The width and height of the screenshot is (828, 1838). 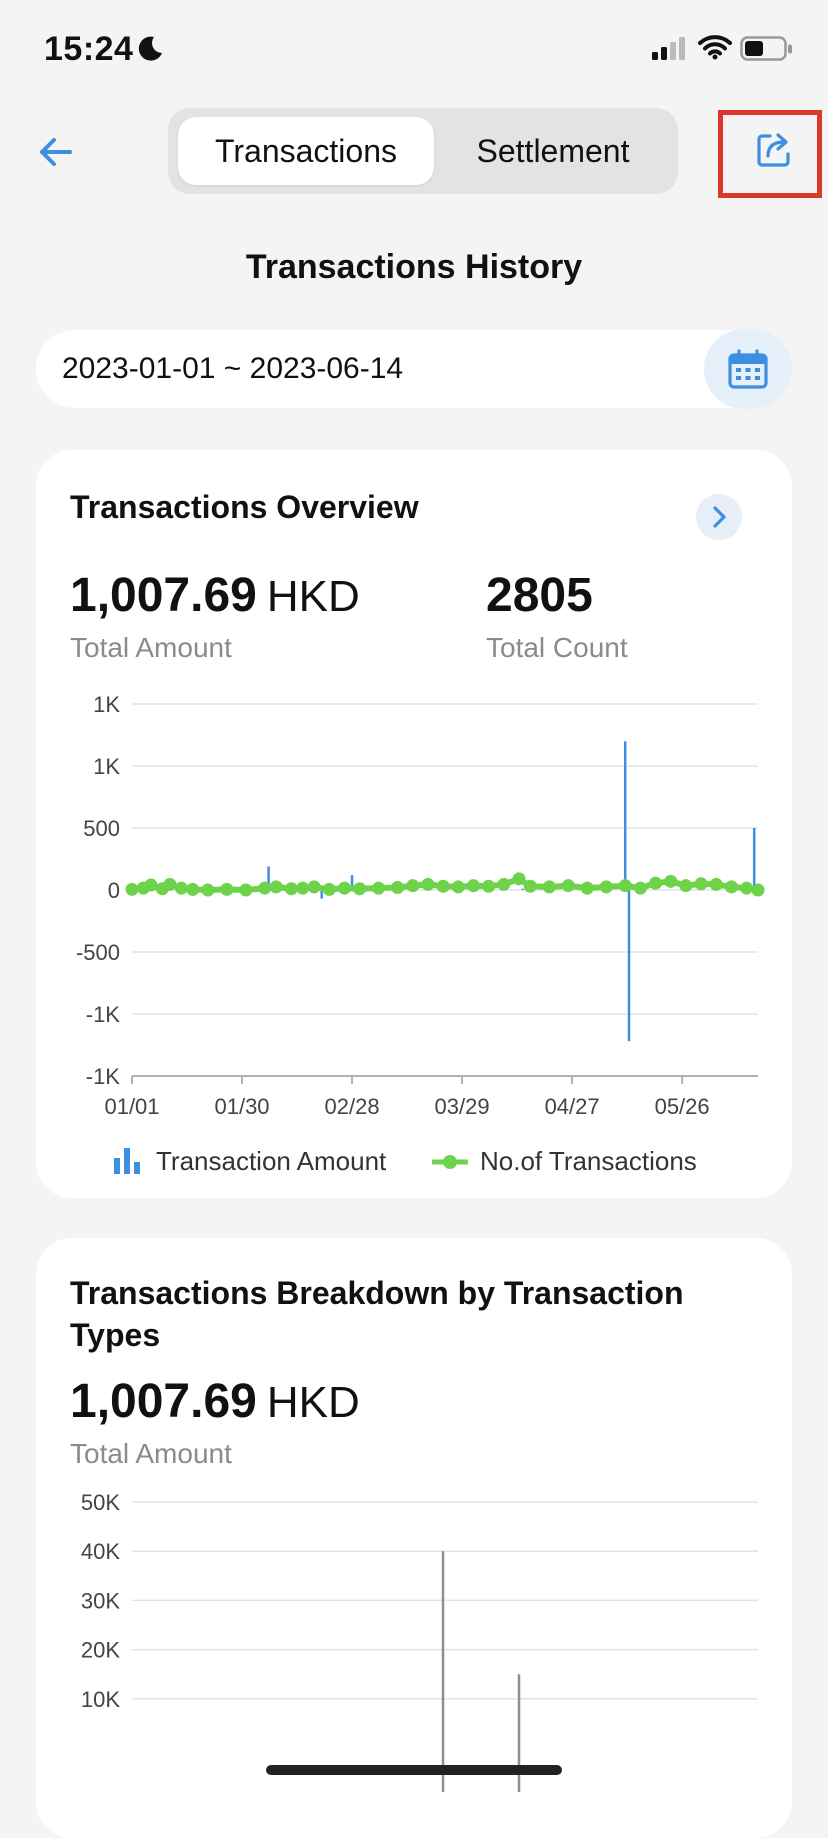 I want to click on tab-settlement: Settlement, so click(x=553, y=151).